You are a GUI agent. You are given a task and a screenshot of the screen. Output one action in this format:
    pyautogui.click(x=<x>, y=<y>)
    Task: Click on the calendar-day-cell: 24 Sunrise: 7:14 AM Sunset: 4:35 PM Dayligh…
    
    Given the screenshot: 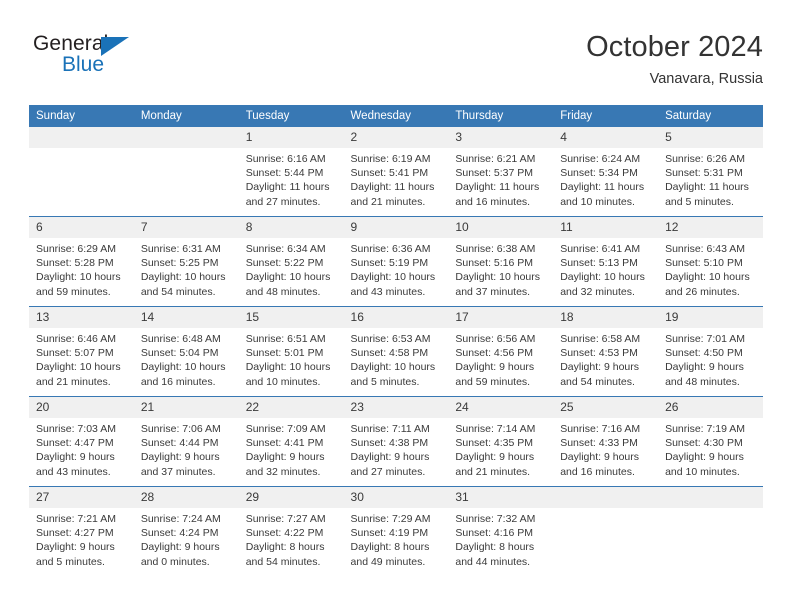 What is the action you would take?
    pyautogui.click(x=501, y=441)
    